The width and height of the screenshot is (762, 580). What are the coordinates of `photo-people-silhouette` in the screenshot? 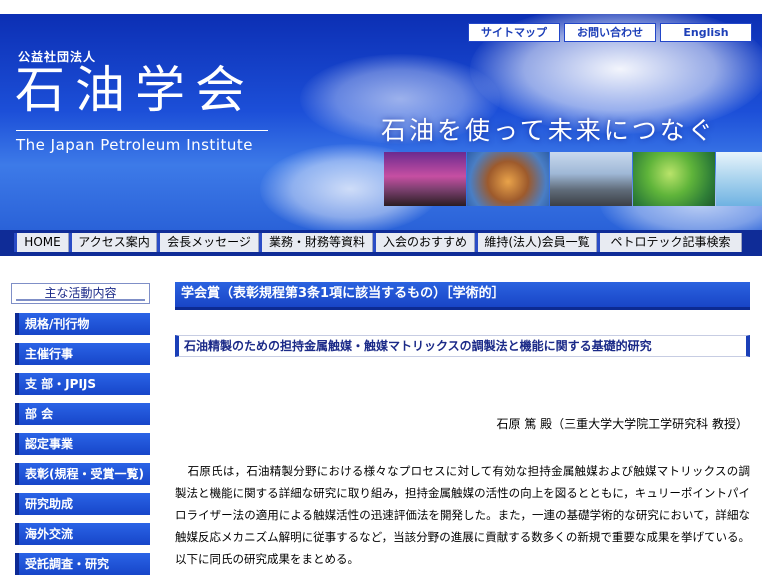 It's located at (425, 179).